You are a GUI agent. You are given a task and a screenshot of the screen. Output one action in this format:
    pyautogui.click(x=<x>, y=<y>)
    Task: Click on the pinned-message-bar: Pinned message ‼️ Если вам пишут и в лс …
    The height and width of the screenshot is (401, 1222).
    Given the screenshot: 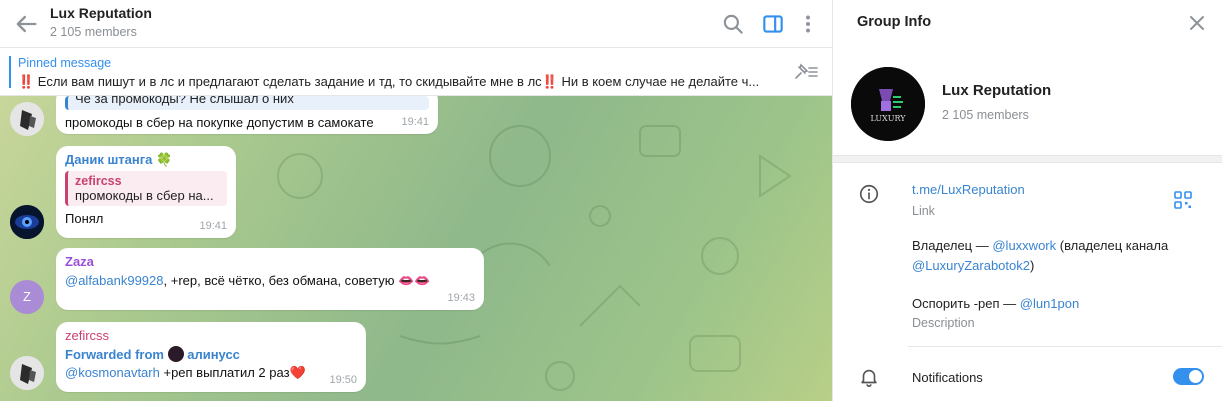 What is the action you would take?
    pyautogui.click(x=416, y=72)
    